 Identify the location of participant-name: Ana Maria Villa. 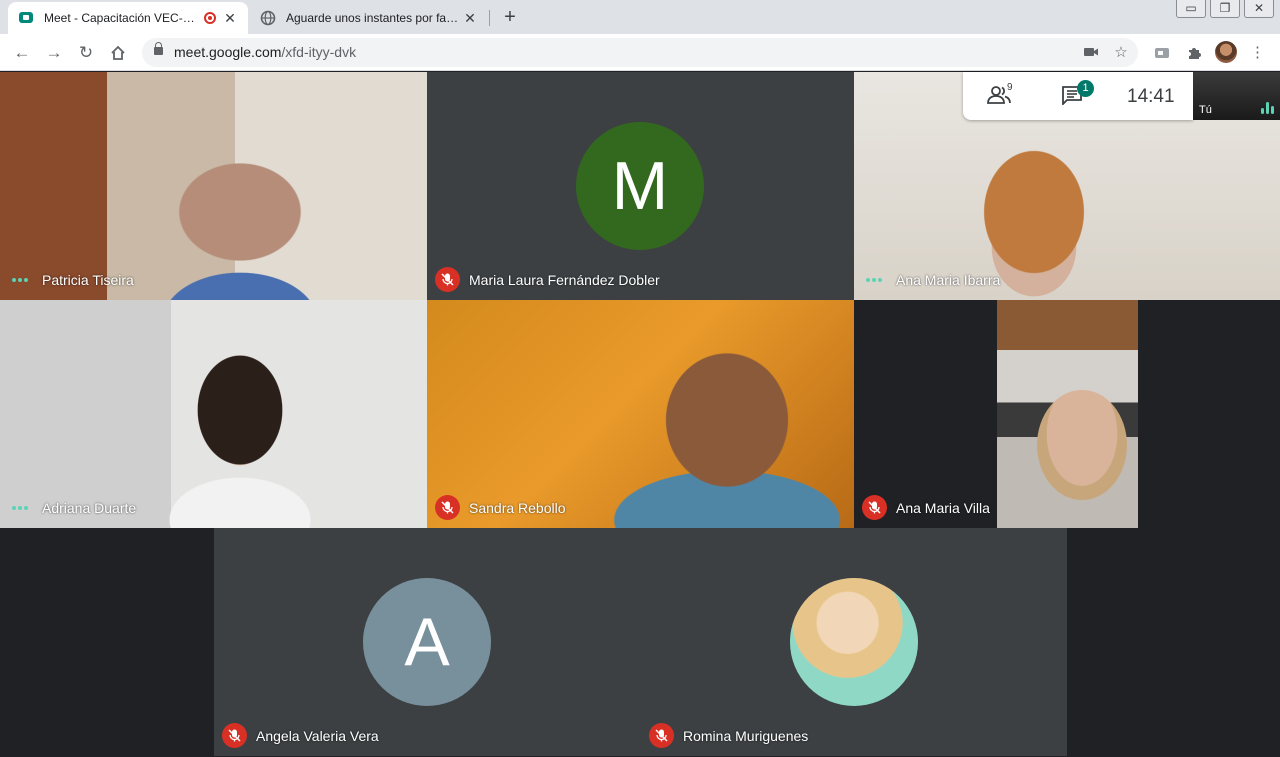
(943, 508).